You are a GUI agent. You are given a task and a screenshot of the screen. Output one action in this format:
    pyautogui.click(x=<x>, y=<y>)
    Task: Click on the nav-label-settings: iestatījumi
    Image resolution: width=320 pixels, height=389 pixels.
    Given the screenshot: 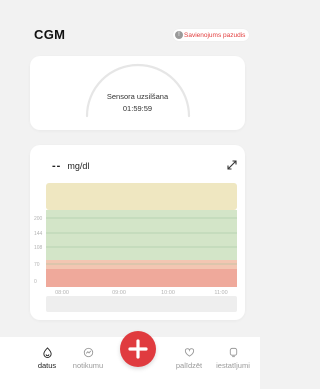 What is the action you would take?
    pyautogui.click(x=233, y=365)
    